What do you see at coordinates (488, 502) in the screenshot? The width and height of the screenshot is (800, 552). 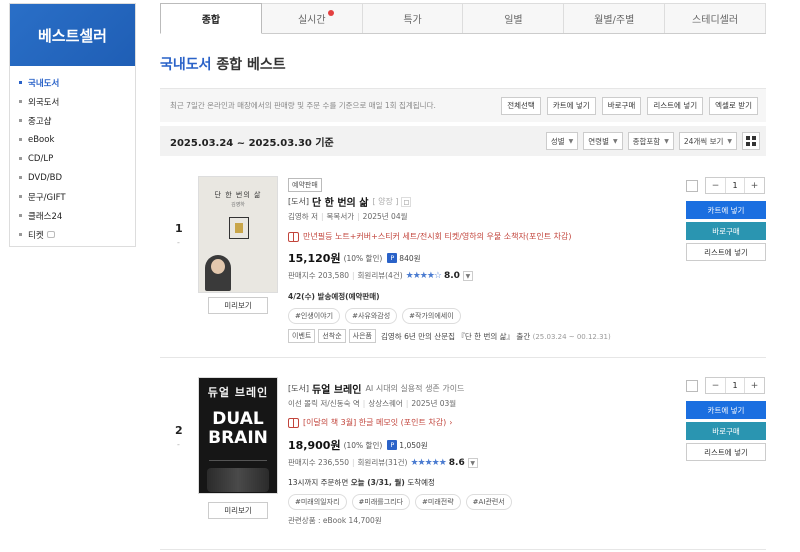 I see `tag-chip: #AI관련서` at bounding box center [488, 502].